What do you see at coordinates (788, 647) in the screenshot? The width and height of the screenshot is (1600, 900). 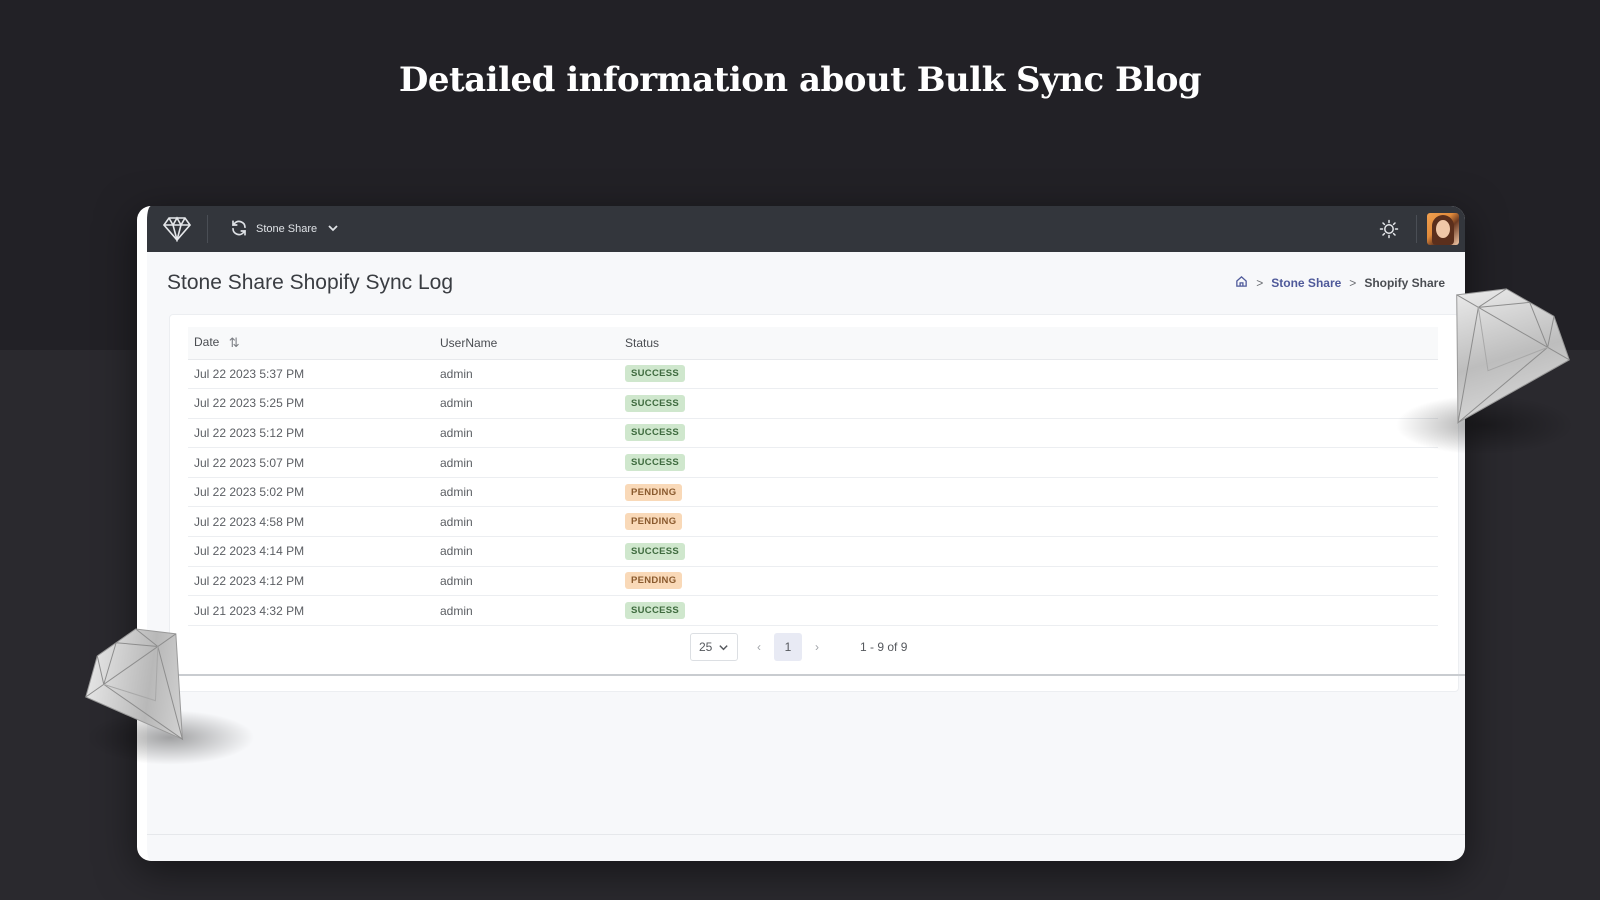 I see `page-1-button: 1` at bounding box center [788, 647].